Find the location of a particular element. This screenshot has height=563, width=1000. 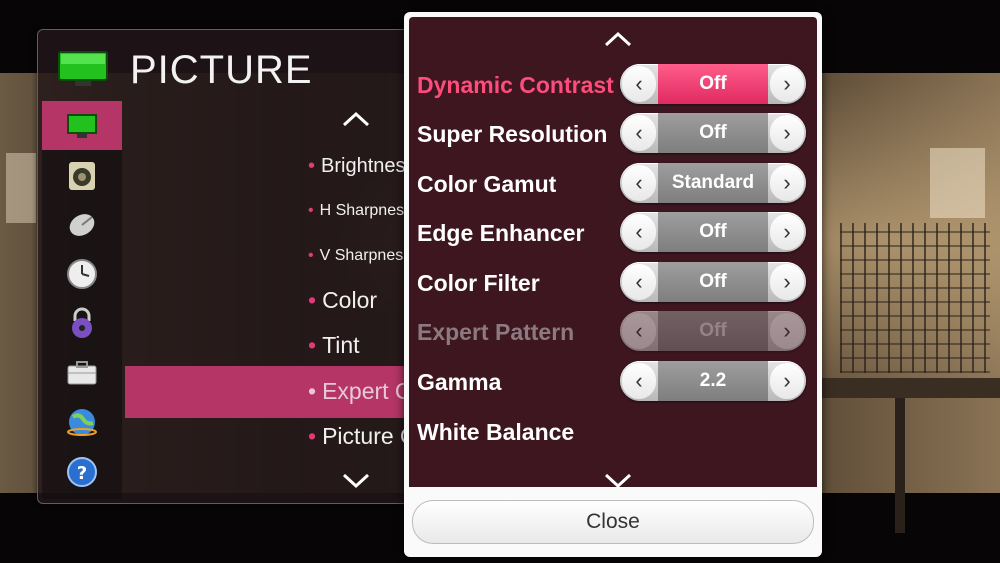

category-audio is located at coordinates (82, 175).